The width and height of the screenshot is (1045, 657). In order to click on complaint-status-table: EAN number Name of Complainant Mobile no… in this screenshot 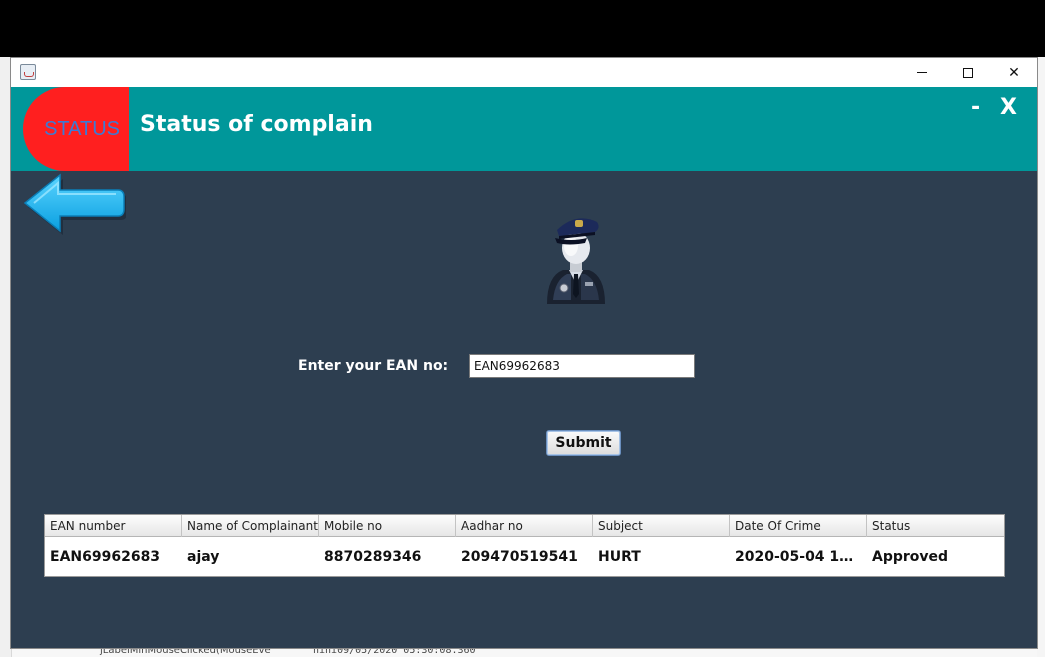, I will do `click(524, 545)`.